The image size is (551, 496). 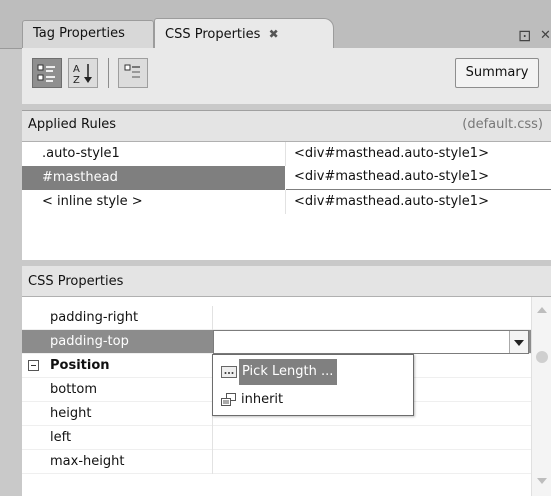 I want to click on tab-css-properties: CSS Properties ✖, so click(x=244, y=33).